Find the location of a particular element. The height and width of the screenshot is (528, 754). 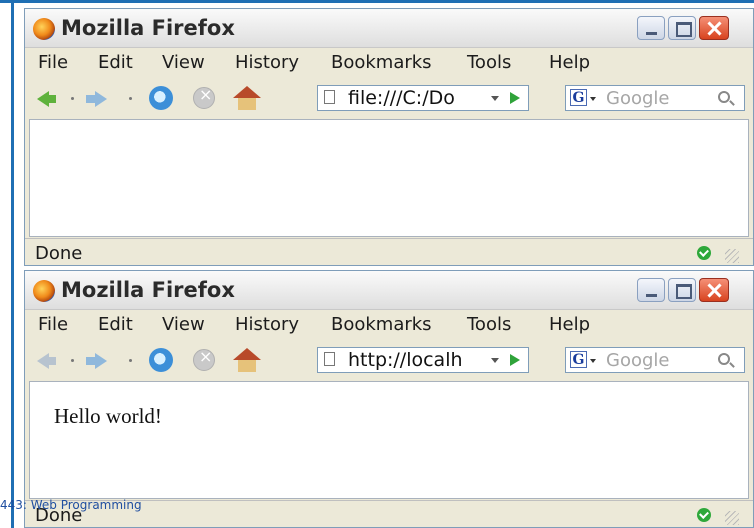

url-text: file:///C:/Do is located at coordinates (401, 98).